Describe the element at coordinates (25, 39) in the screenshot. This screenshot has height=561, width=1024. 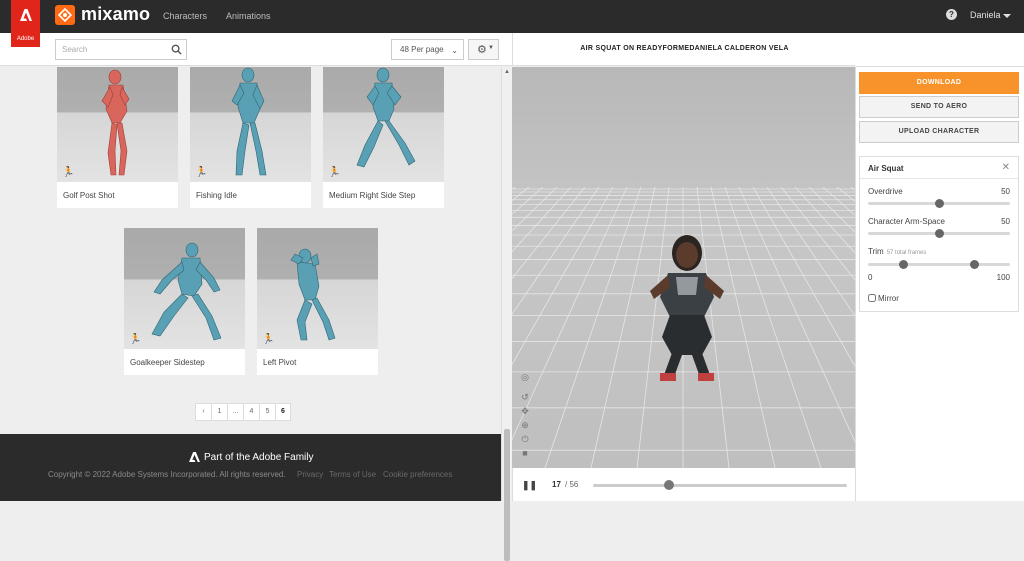
I see `adobe-label: Adobe` at that location.